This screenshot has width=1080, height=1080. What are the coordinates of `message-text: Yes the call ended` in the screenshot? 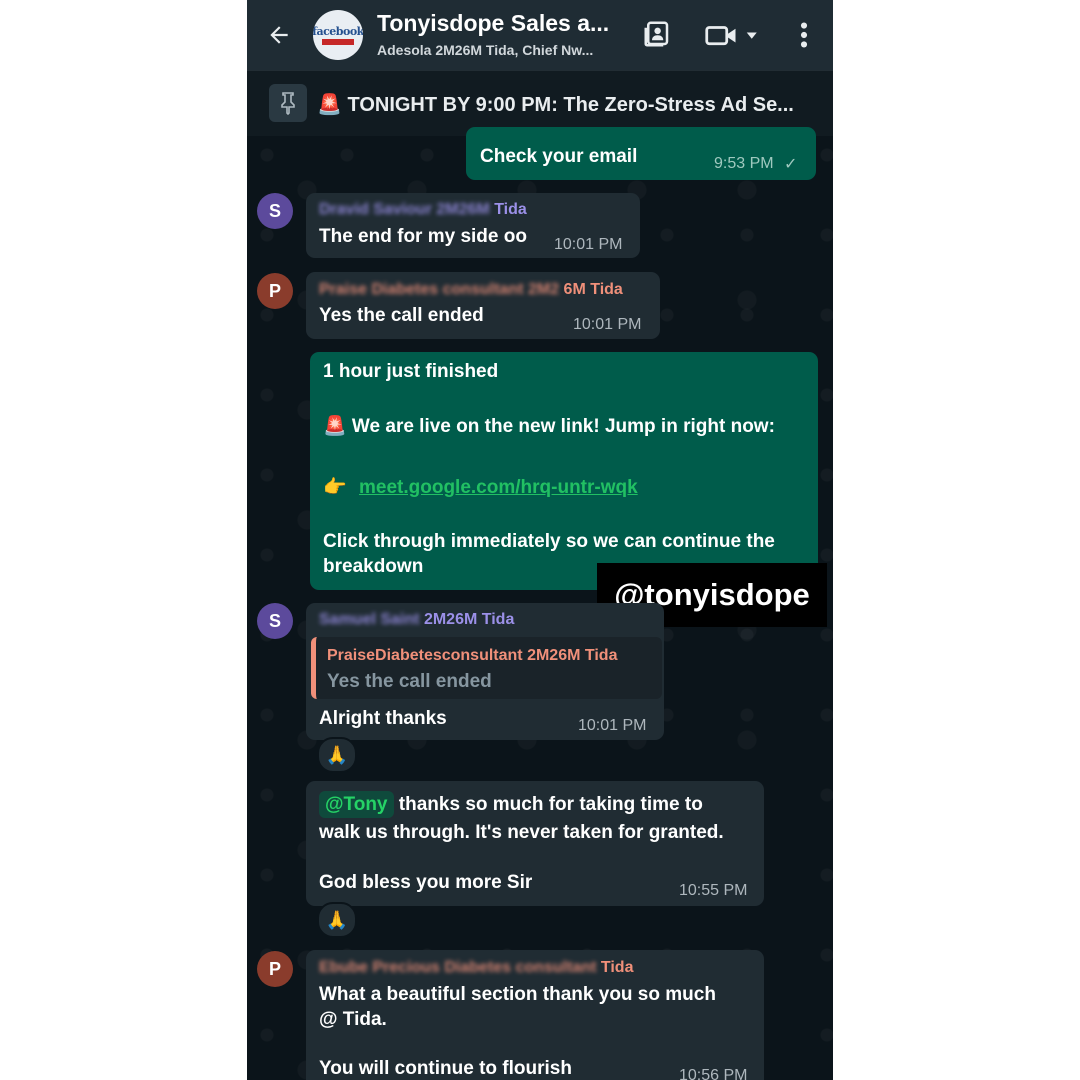 It's located at (401, 315).